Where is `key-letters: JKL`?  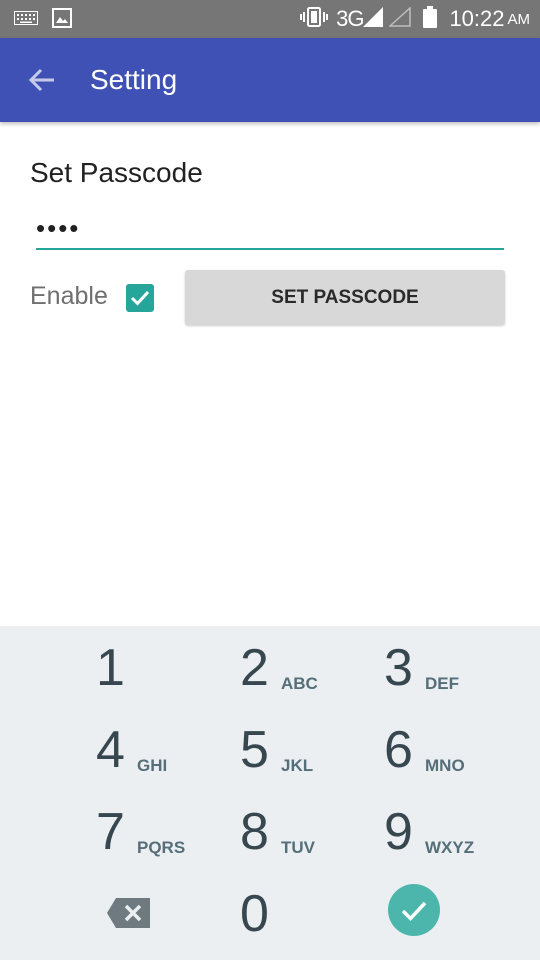
key-letters: JKL is located at coordinates (297, 765).